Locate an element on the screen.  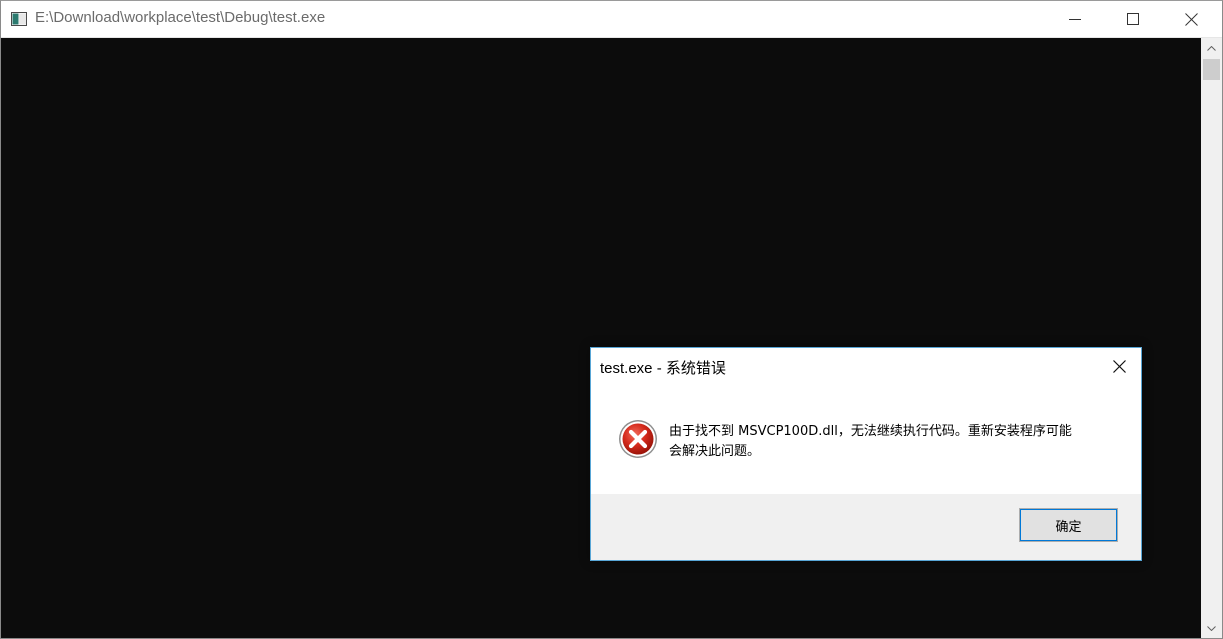
dialog-button-bar: 确定 is located at coordinates (866, 527).